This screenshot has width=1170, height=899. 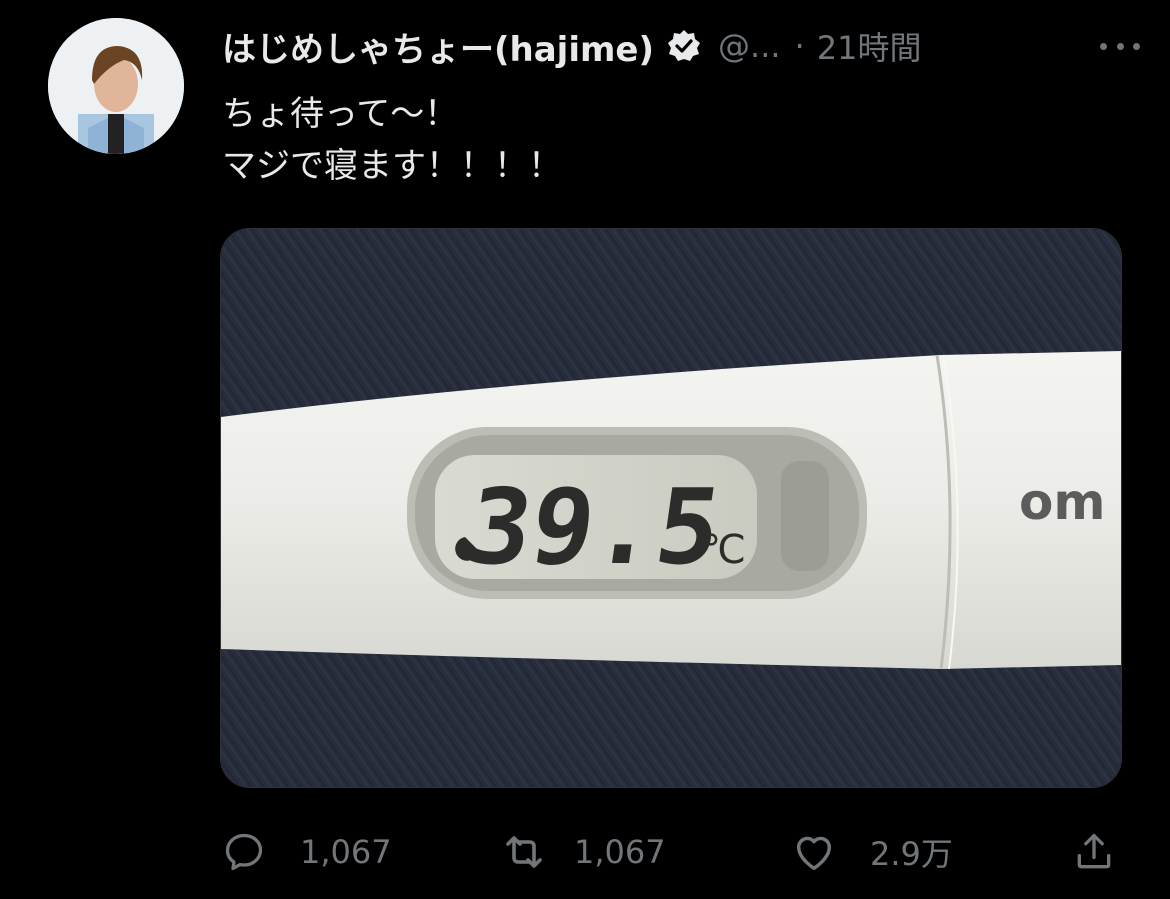 What do you see at coordinates (1062, 502) in the screenshot?
I see `brand-text: om` at bounding box center [1062, 502].